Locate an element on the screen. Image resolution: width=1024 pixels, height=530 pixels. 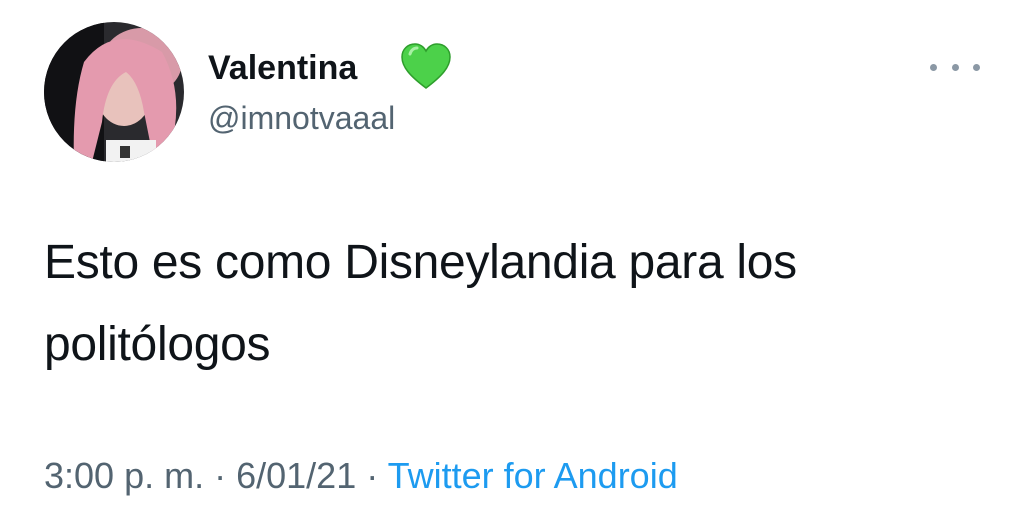
display-name: Valentina is located at coordinates (282, 68).